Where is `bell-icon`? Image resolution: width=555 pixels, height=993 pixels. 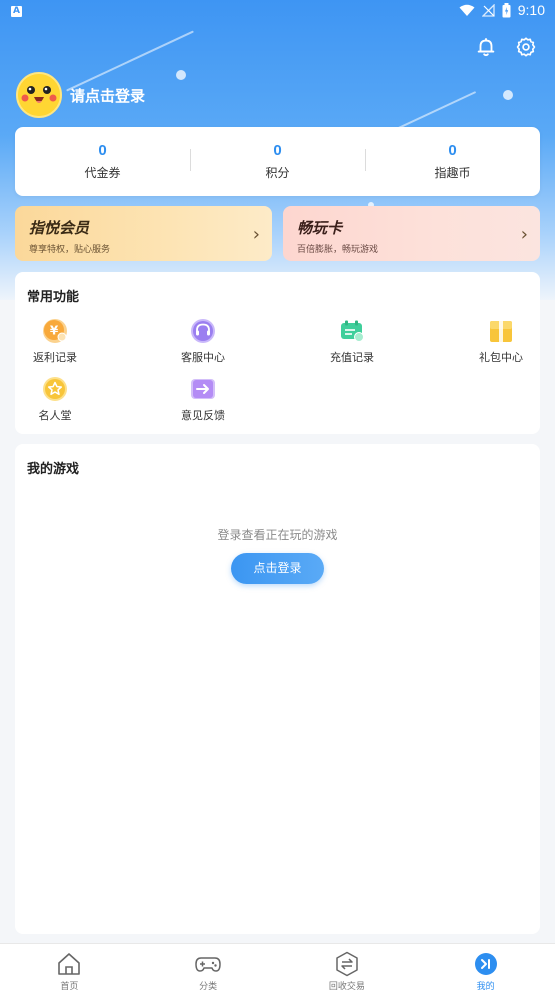 bell-icon is located at coordinates (486, 47).